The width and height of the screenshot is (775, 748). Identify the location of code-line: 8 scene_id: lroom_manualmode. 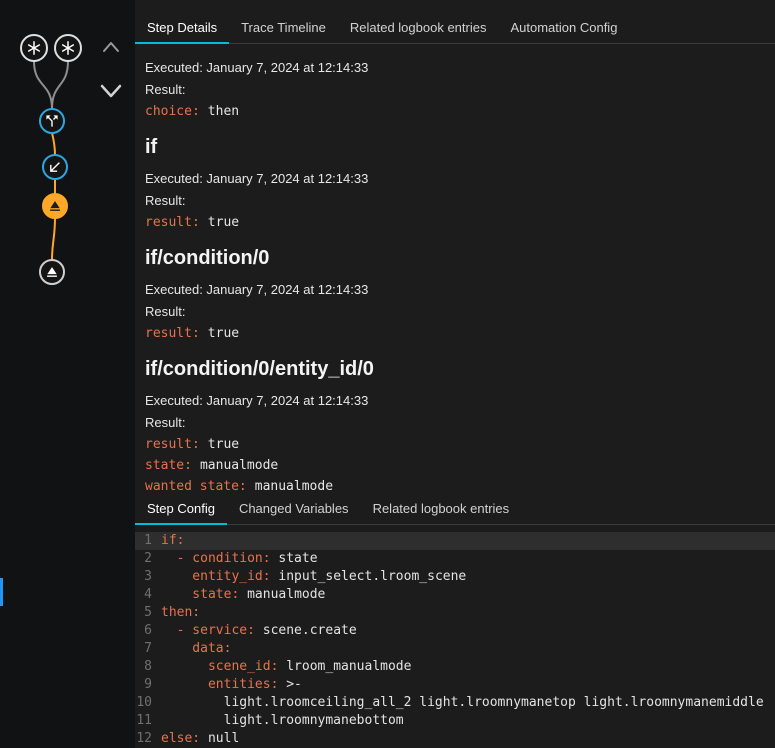
(455, 667).